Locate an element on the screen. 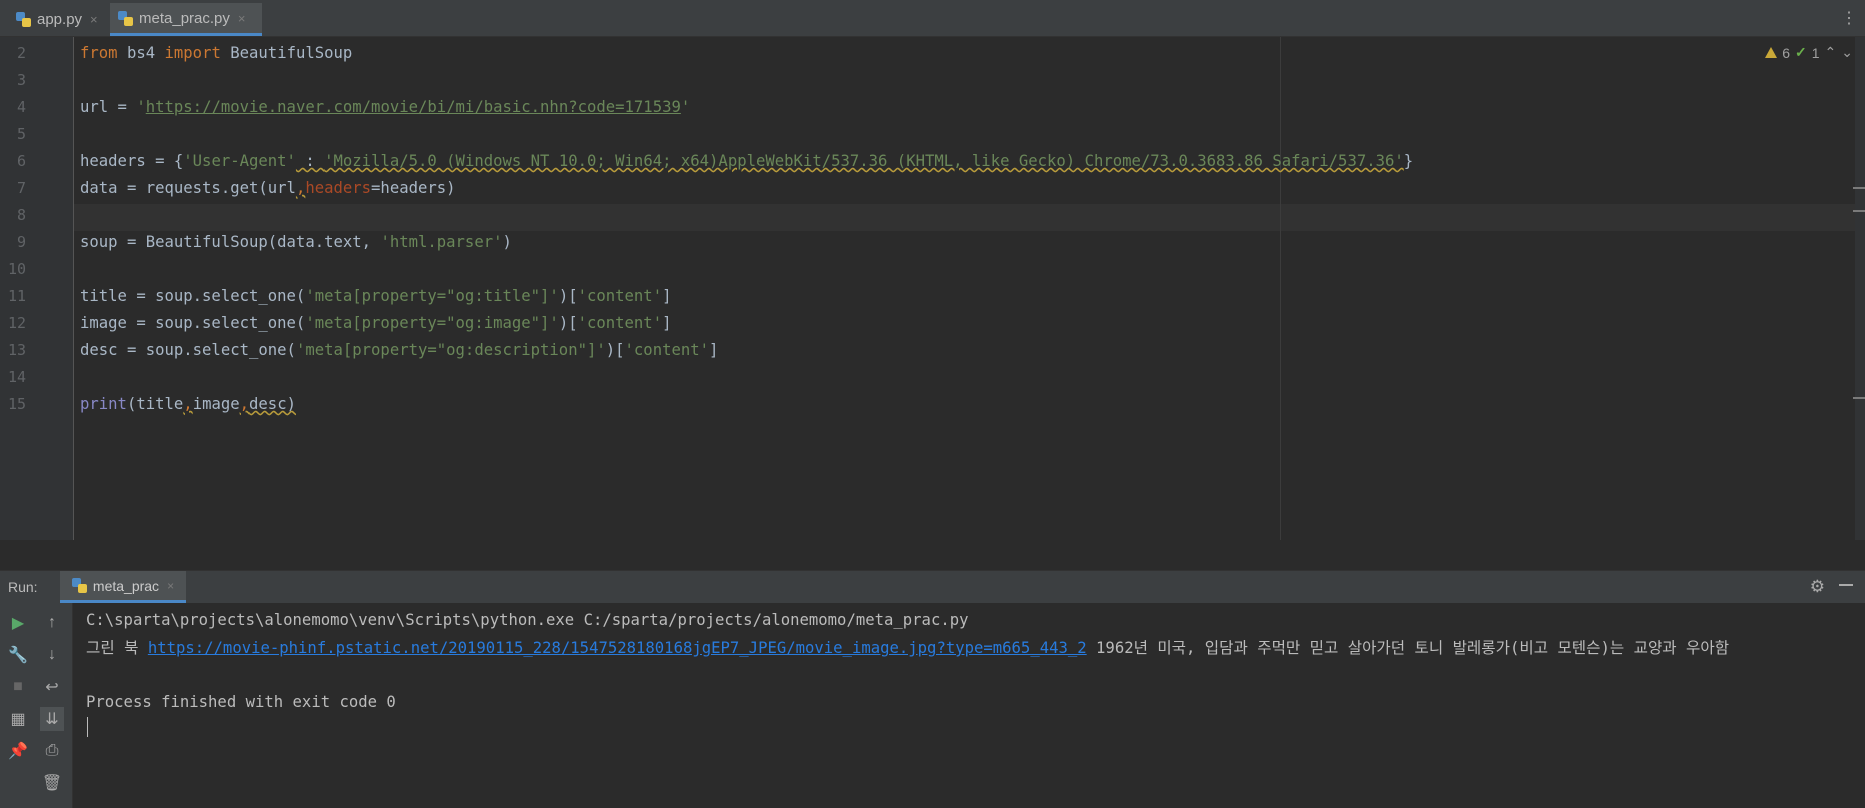 This screenshot has width=1865, height=808. tab-app-py: app.py × is located at coordinates (58, 19).